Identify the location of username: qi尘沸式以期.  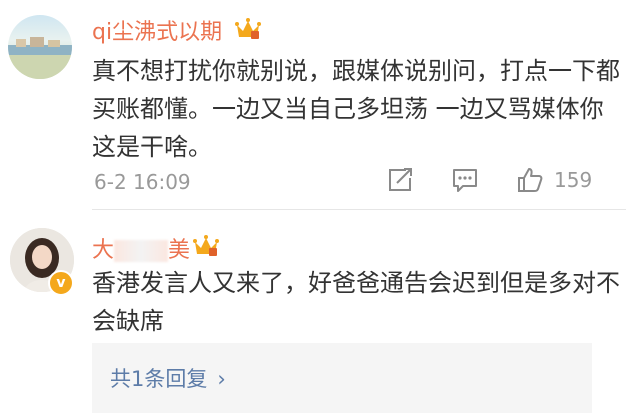
(157, 30).